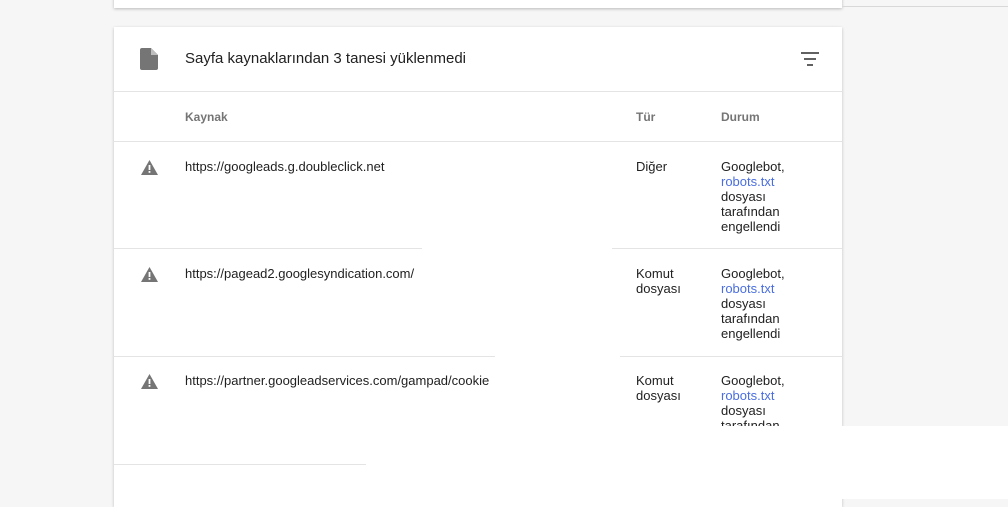 The height and width of the screenshot is (507, 1008). What do you see at coordinates (687, 462) in the screenshot?
I see `overlay-block` at bounding box center [687, 462].